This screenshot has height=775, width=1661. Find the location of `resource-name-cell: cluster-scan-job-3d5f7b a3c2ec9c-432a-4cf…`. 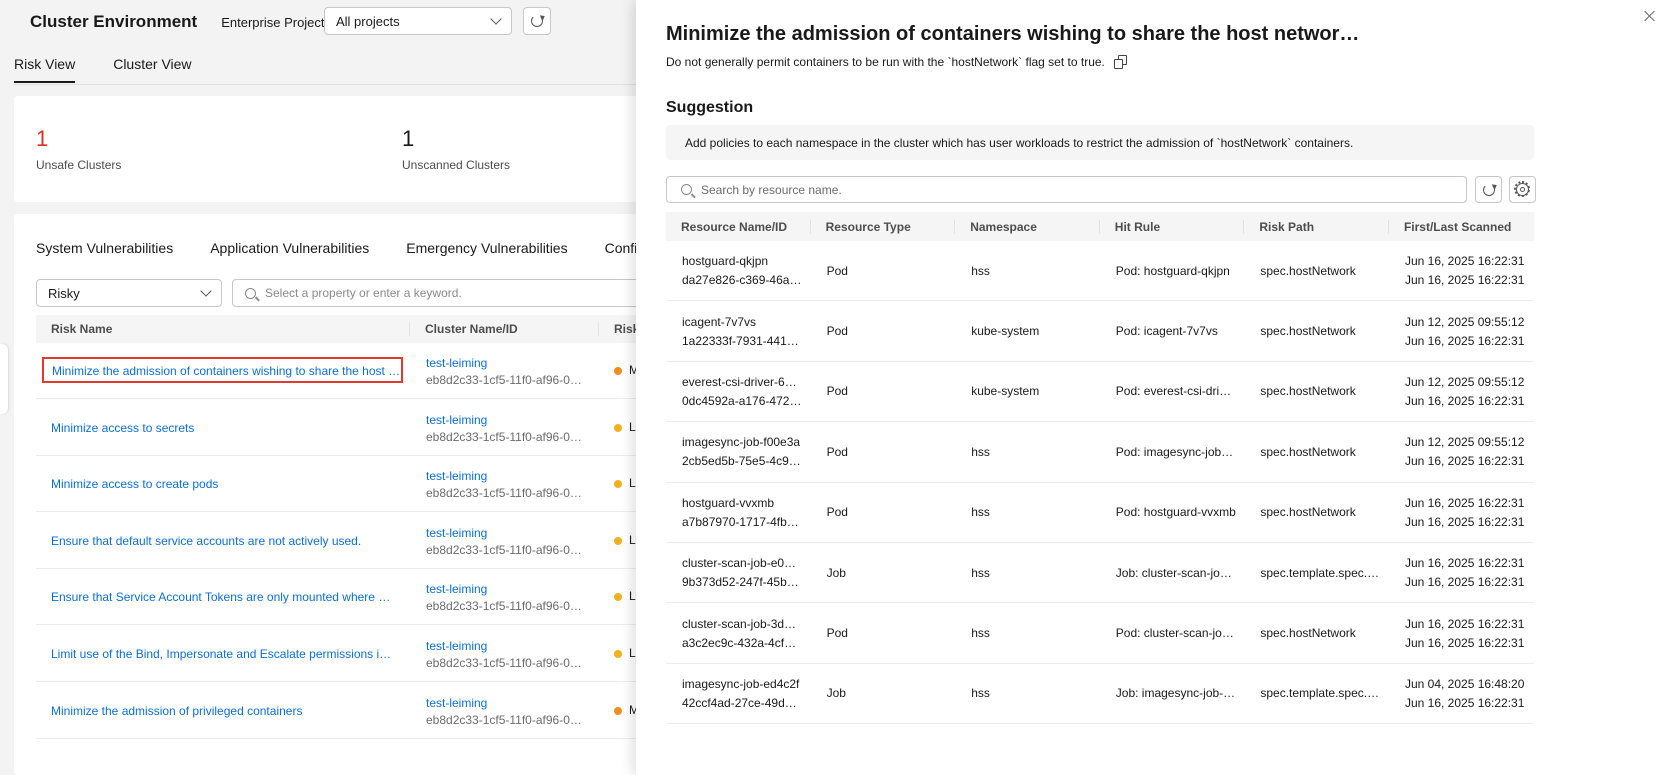

resource-name-cell: cluster-scan-job-3d5f7b a3c2ec9c-432a-4cf… is located at coordinates (738, 633).